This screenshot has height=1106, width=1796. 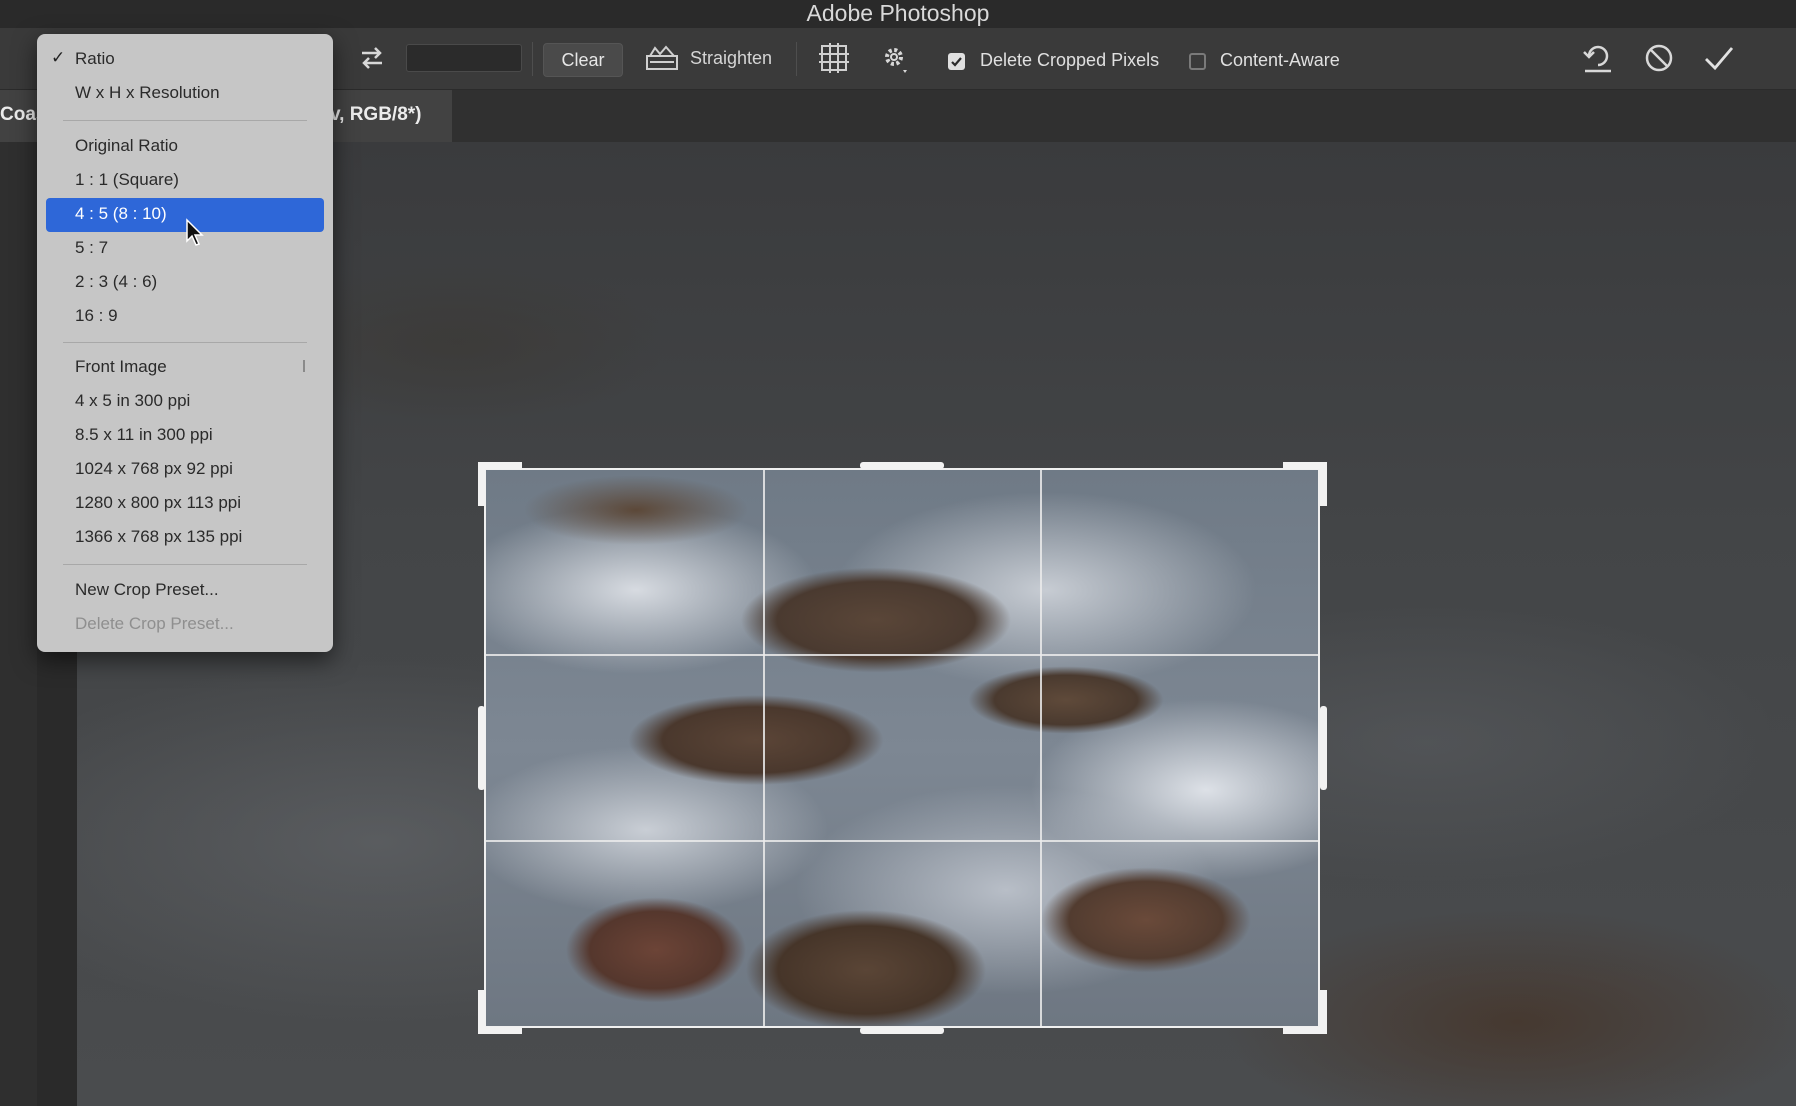 I want to click on cancel-icon, so click(x=1659, y=58).